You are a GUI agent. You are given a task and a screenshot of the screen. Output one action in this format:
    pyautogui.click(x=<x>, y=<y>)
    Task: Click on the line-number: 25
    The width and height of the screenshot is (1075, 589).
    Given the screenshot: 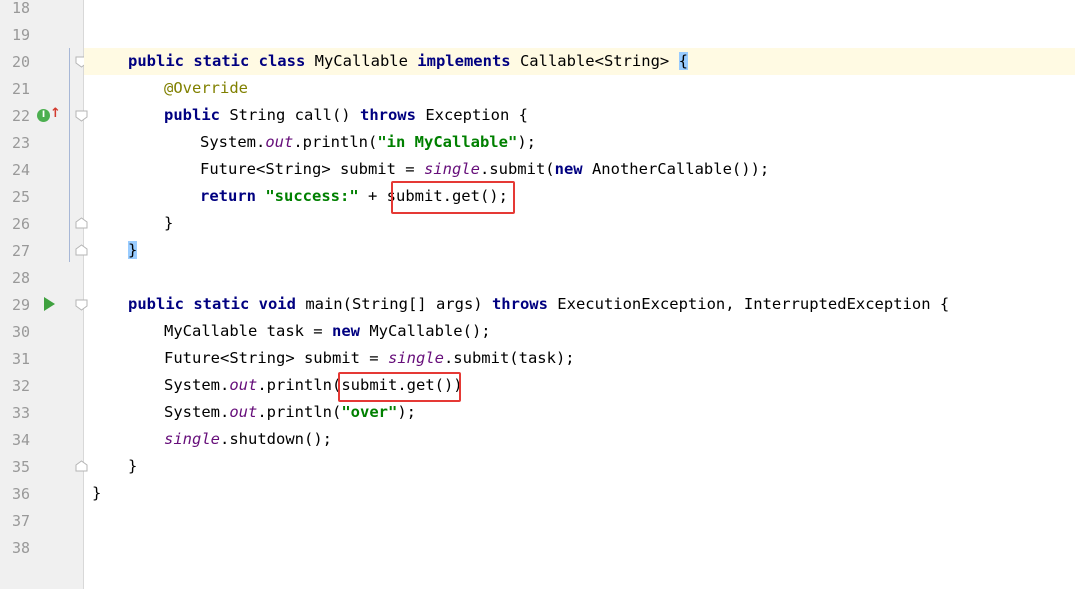 What is the action you would take?
    pyautogui.click(x=21, y=197)
    